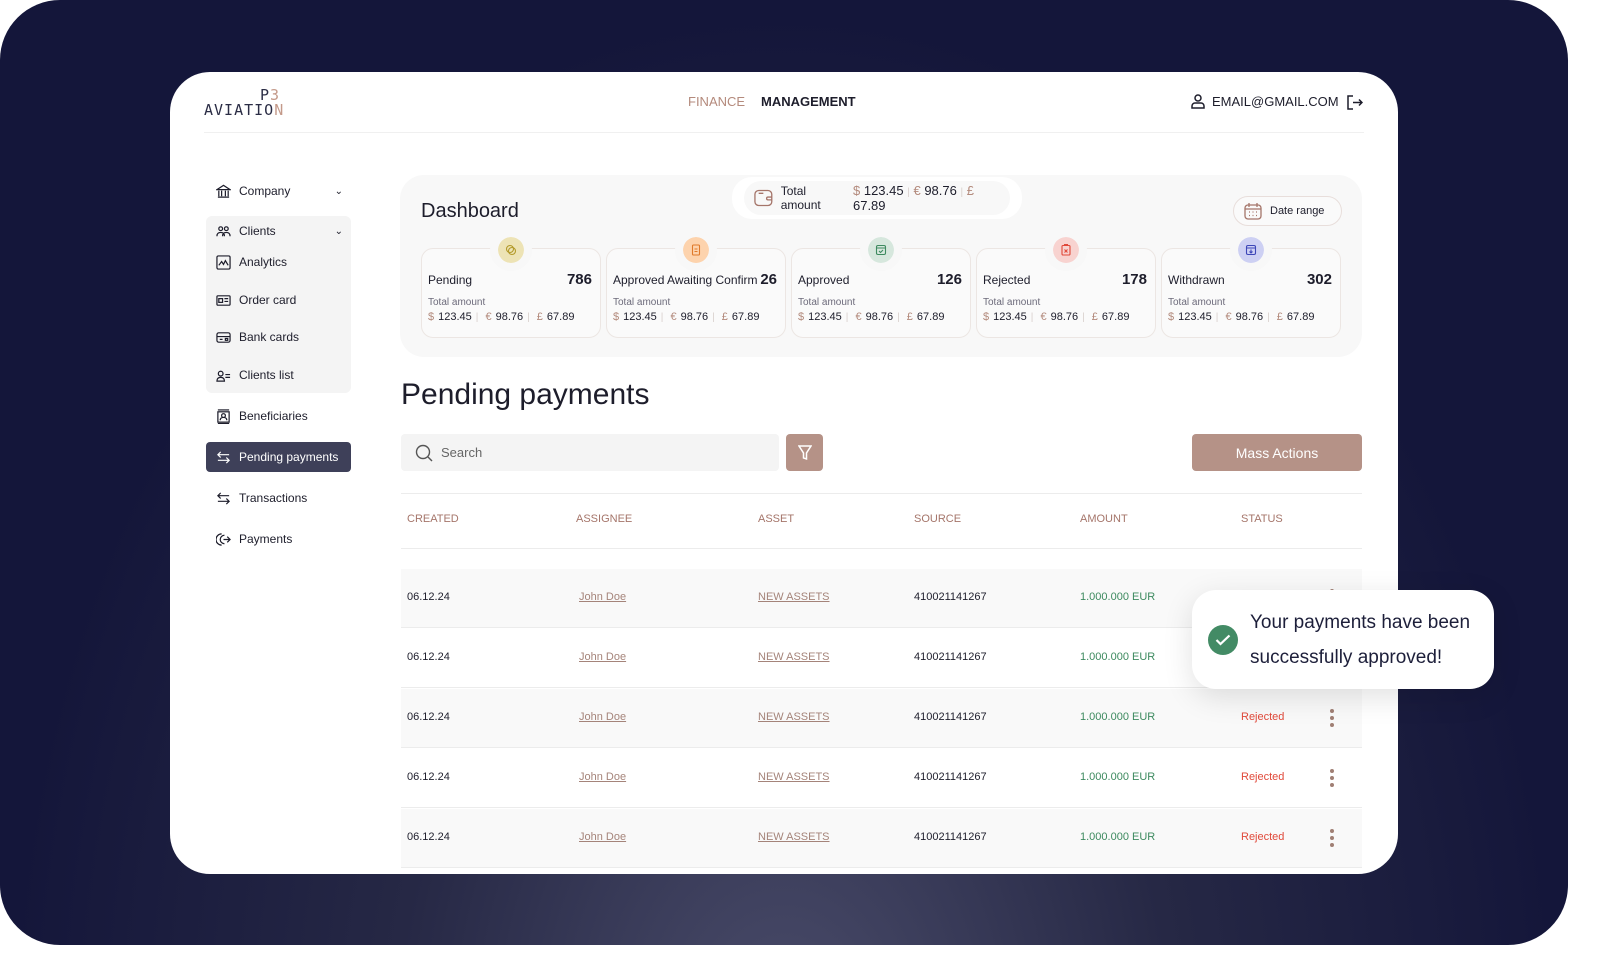 This screenshot has width=1600, height=964. I want to click on card-label: Pending, so click(450, 280).